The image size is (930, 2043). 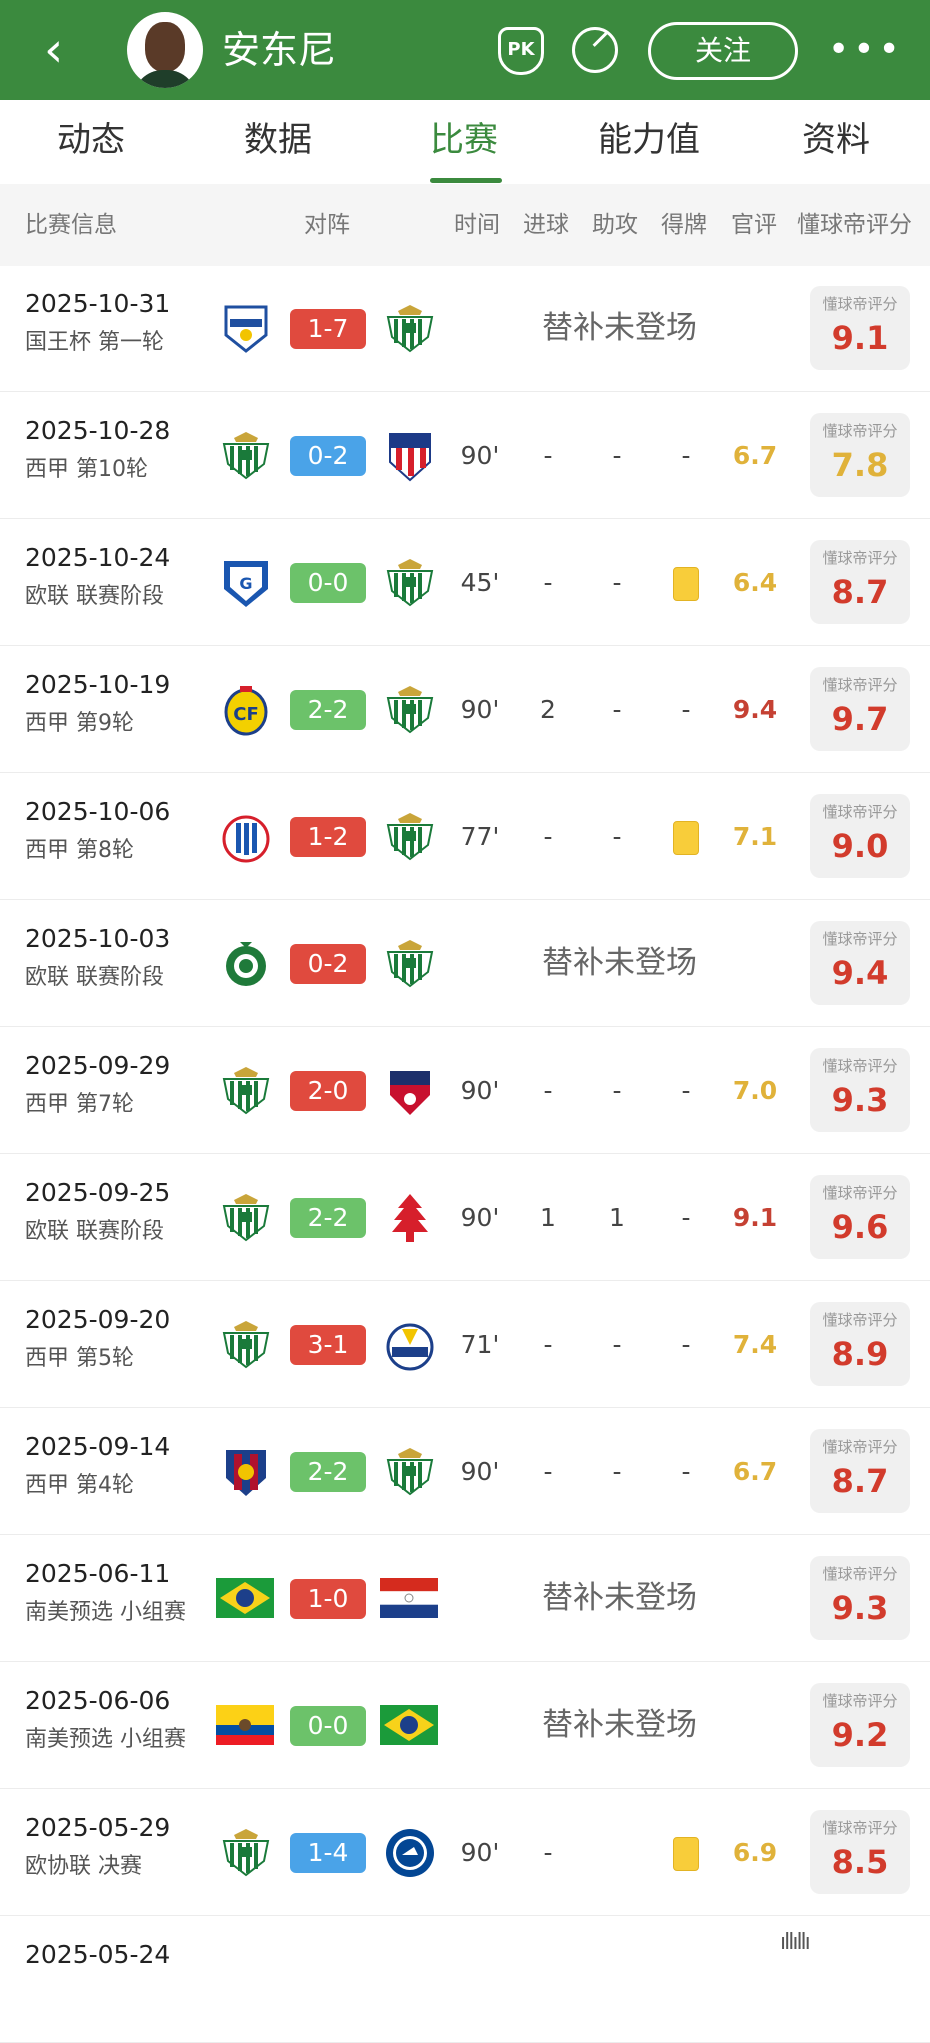 I want to click on match-row: 2025-10-31 国王杯 第一轮 1-7 替补未登场 懂球帝评分 9.1, so click(x=465, y=329).